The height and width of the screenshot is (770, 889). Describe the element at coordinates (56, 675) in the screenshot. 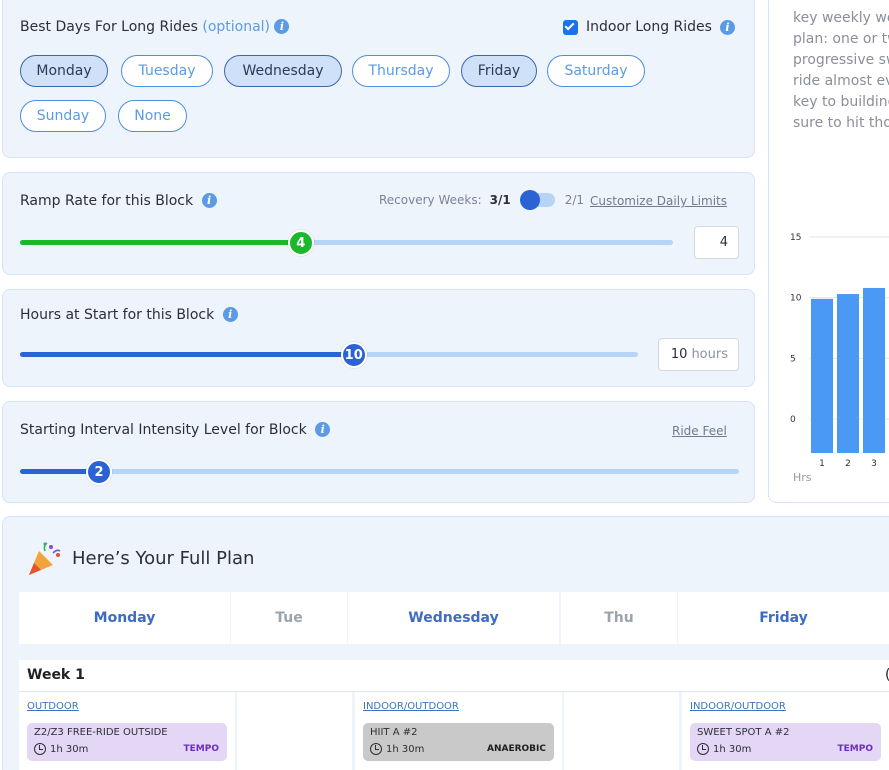

I see `week-label: Week 1` at that location.